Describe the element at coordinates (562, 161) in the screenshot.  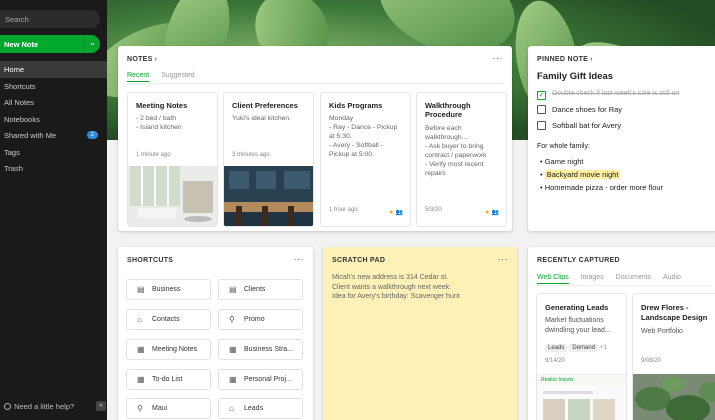
I see `bullet-item: • Game night` at that location.